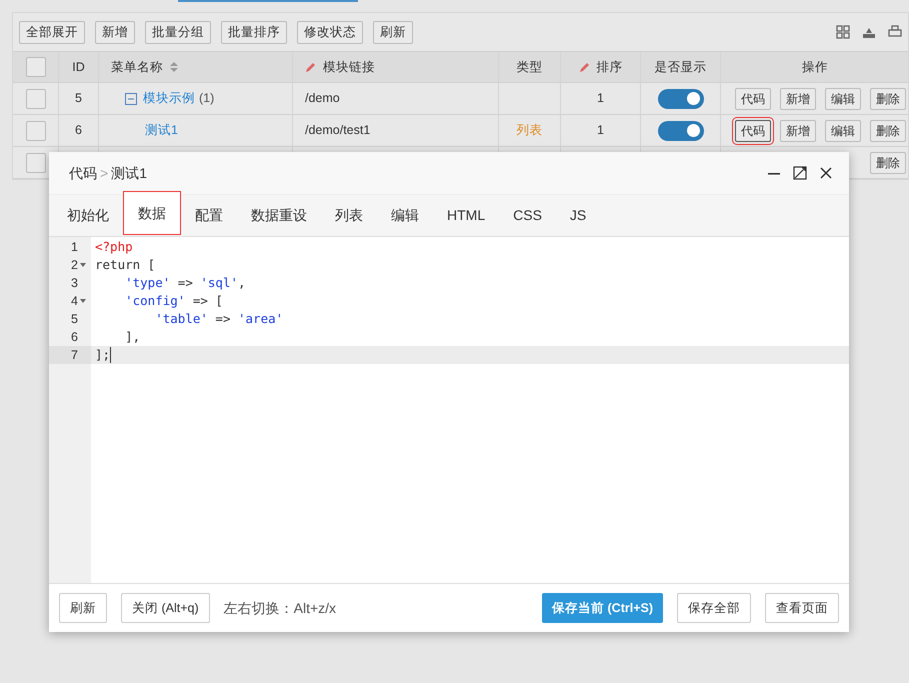 This screenshot has height=683, width=909. What do you see at coordinates (74, 265) in the screenshot?
I see `line-number: 2` at bounding box center [74, 265].